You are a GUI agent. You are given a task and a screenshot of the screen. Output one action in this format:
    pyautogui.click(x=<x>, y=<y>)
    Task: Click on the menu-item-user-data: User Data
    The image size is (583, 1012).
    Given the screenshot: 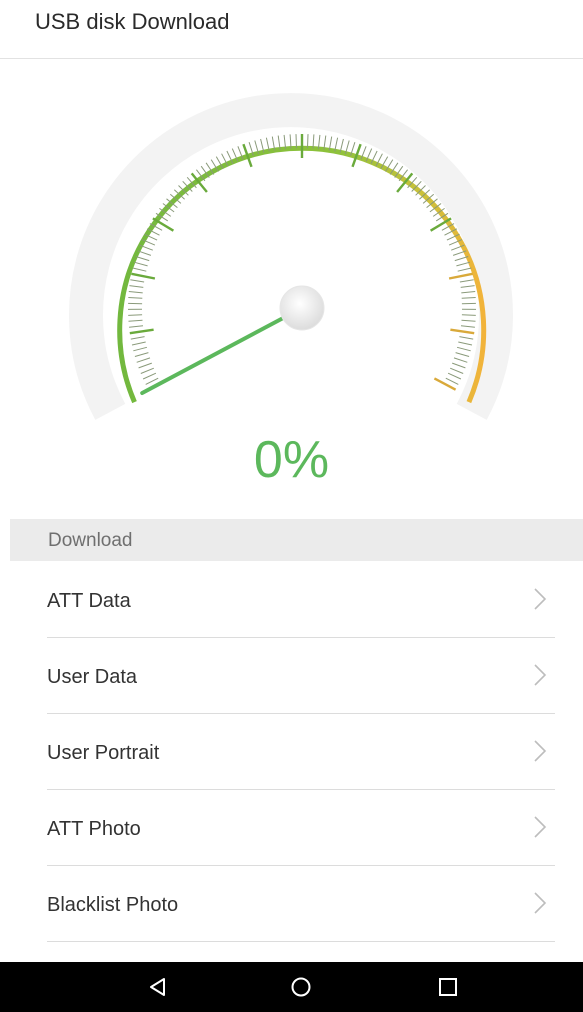 What is the action you would take?
    pyautogui.click(x=301, y=676)
    